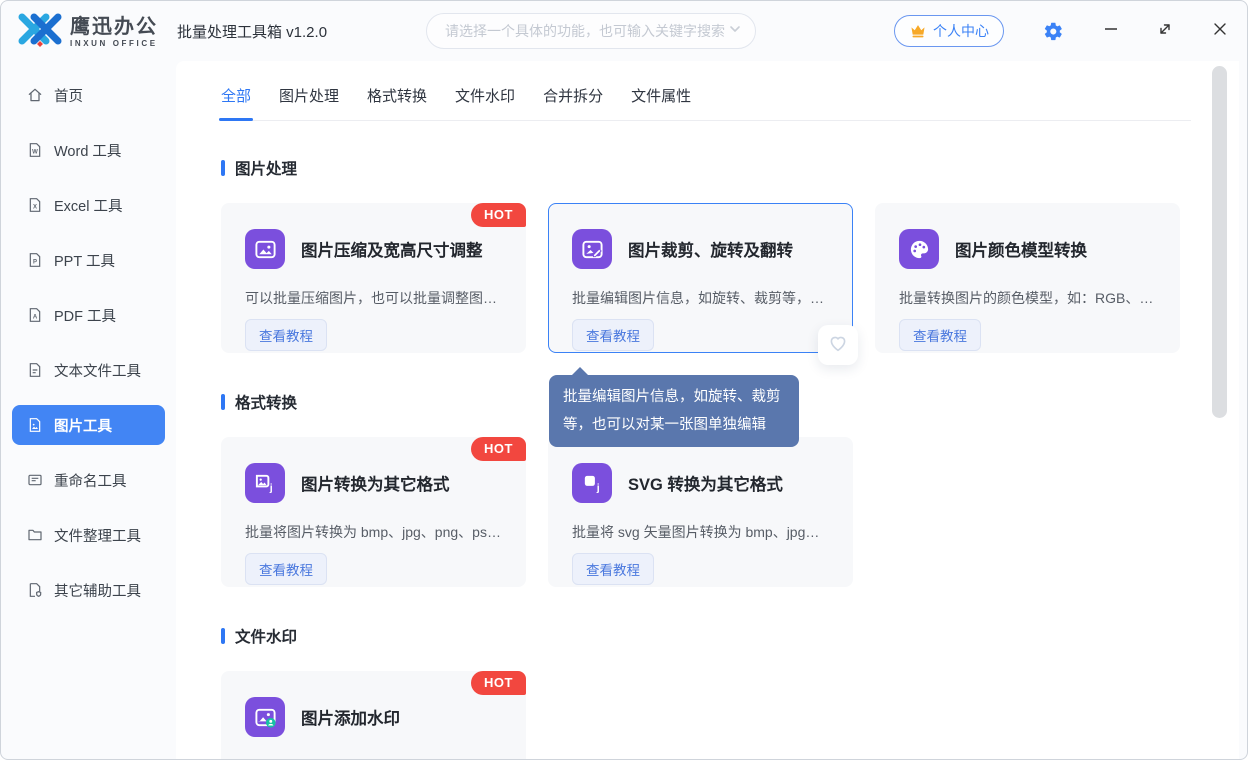 This screenshot has width=1248, height=760. Describe the element at coordinates (88, 480) in the screenshot. I see `sidebar-item-rename-tools: 重命名工具` at that location.